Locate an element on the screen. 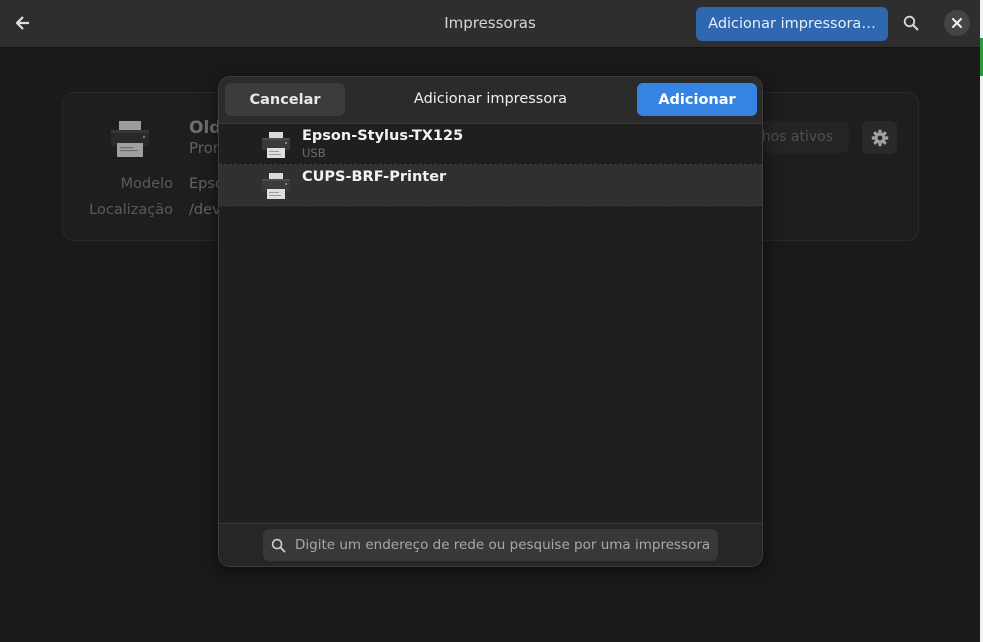 The width and height of the screenshot is (983, 642). close-button is located at coordinates (957, 23).